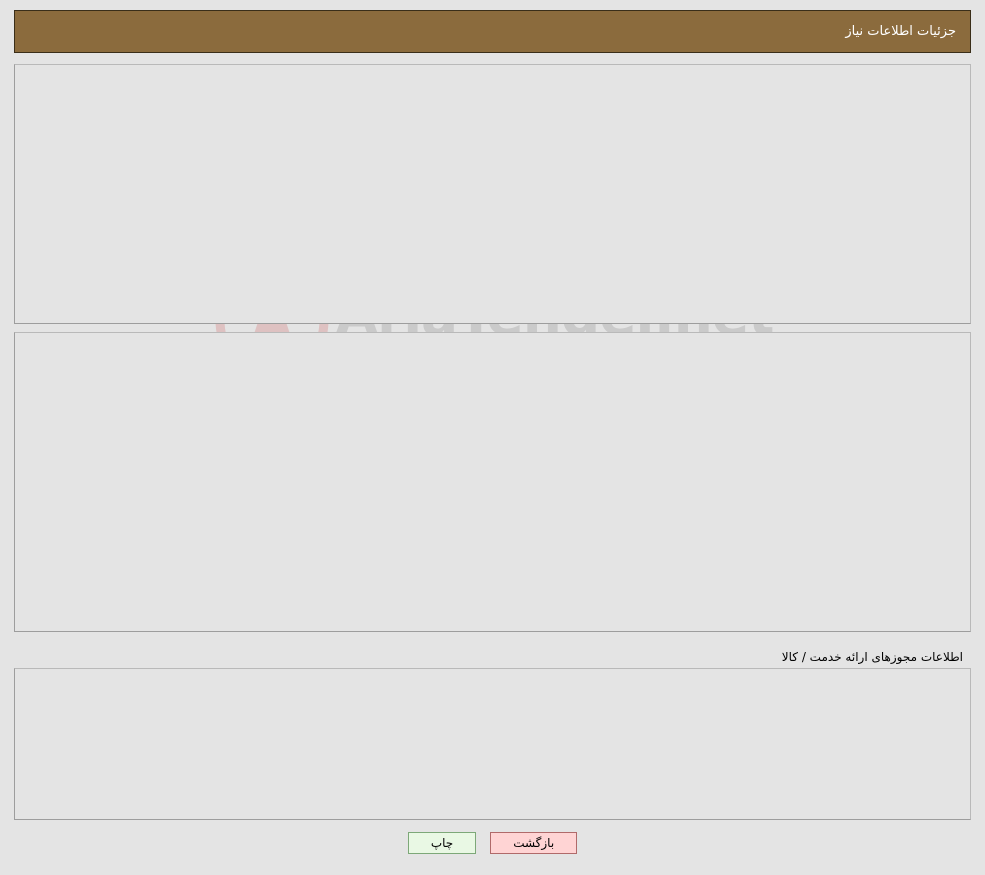 Image resolution: width=985 pixels, height=875 pixels. Describe the element at coordinates (872, 657) in the screenshot. I see `permits-heading: اطلاعات مجوزهای ارائه خدمت / کالا` at that location.